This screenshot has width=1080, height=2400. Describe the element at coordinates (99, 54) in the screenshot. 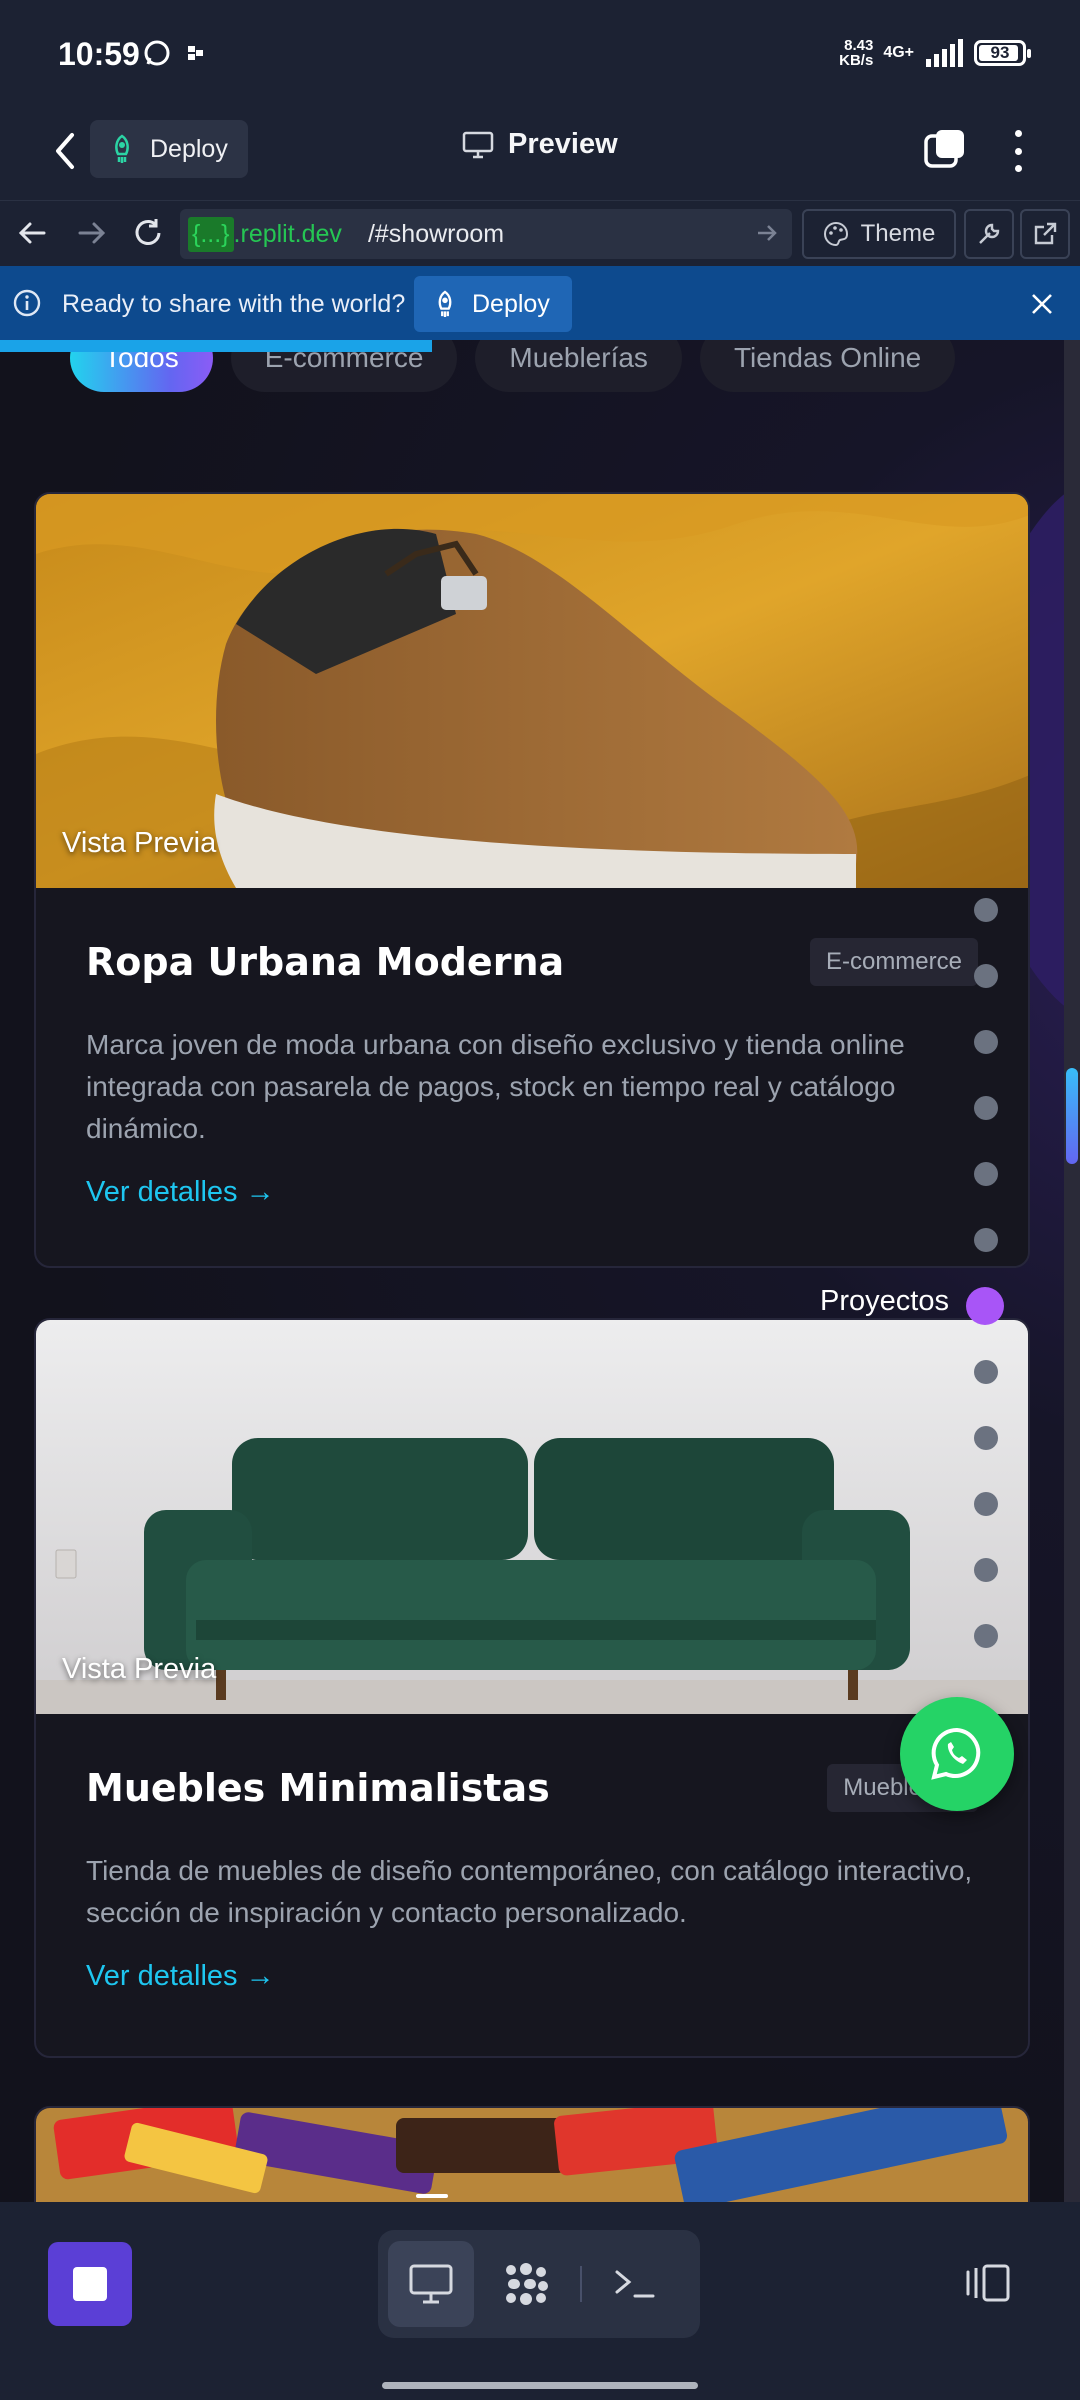

I see `status-time: 10:59` at that location.